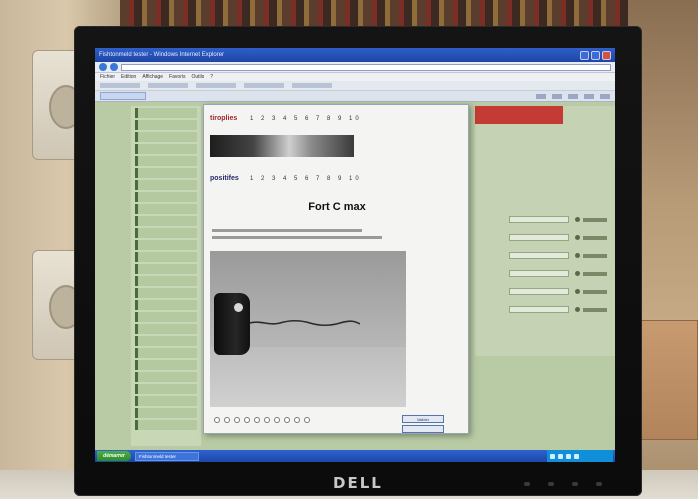 The width and height of the screenshot is (698, 499). Describe the element at coordinates (282, 146) in the screenshot. I see `sample-strip-image` at that location.